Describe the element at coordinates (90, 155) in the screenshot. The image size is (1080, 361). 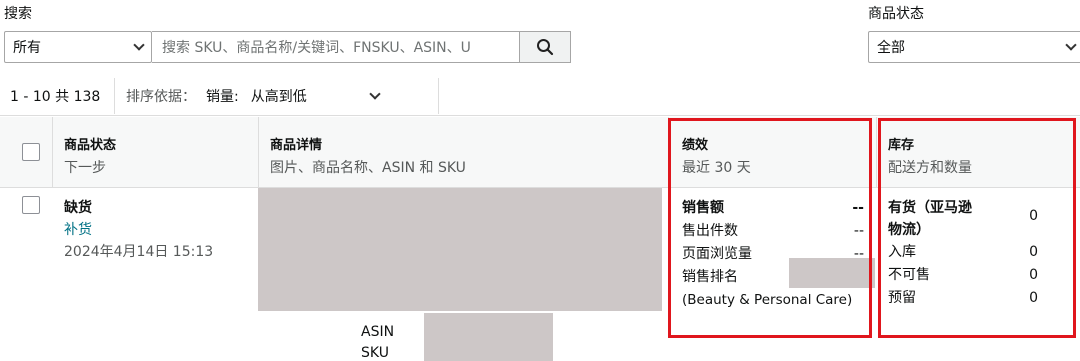
I see `column-status: 商品状态 下一步` at that location.